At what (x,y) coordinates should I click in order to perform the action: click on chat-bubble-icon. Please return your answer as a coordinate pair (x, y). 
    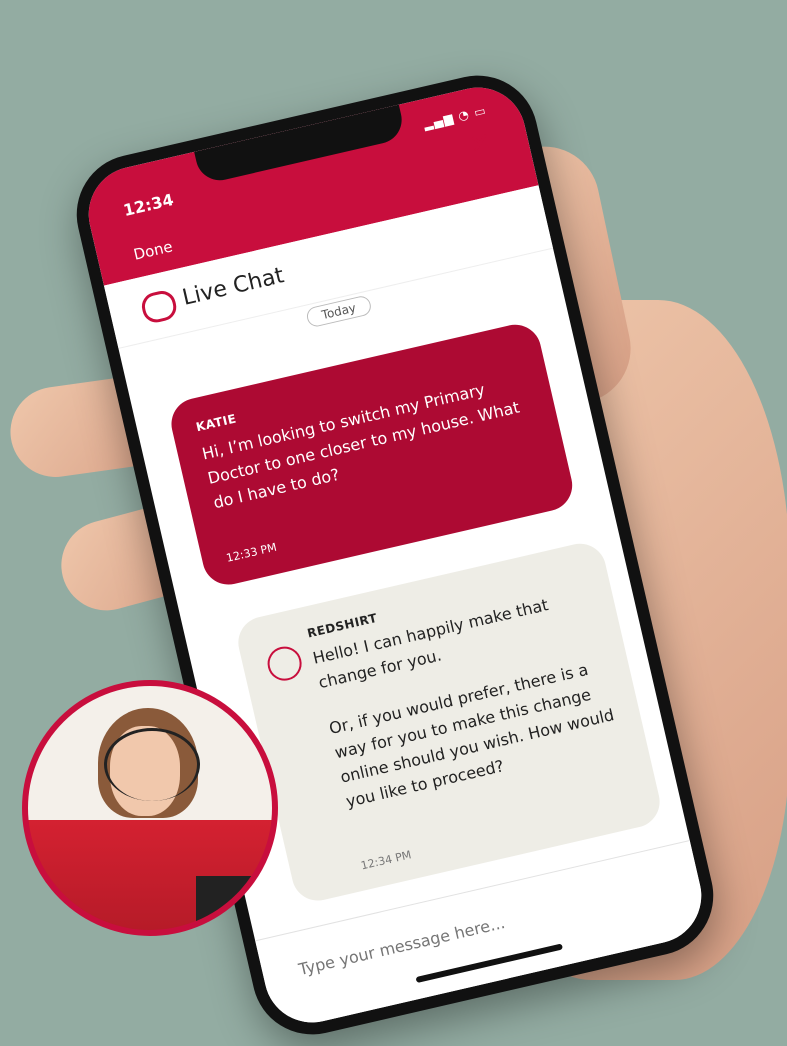
    Looking at the image, I should click on (159, 307).